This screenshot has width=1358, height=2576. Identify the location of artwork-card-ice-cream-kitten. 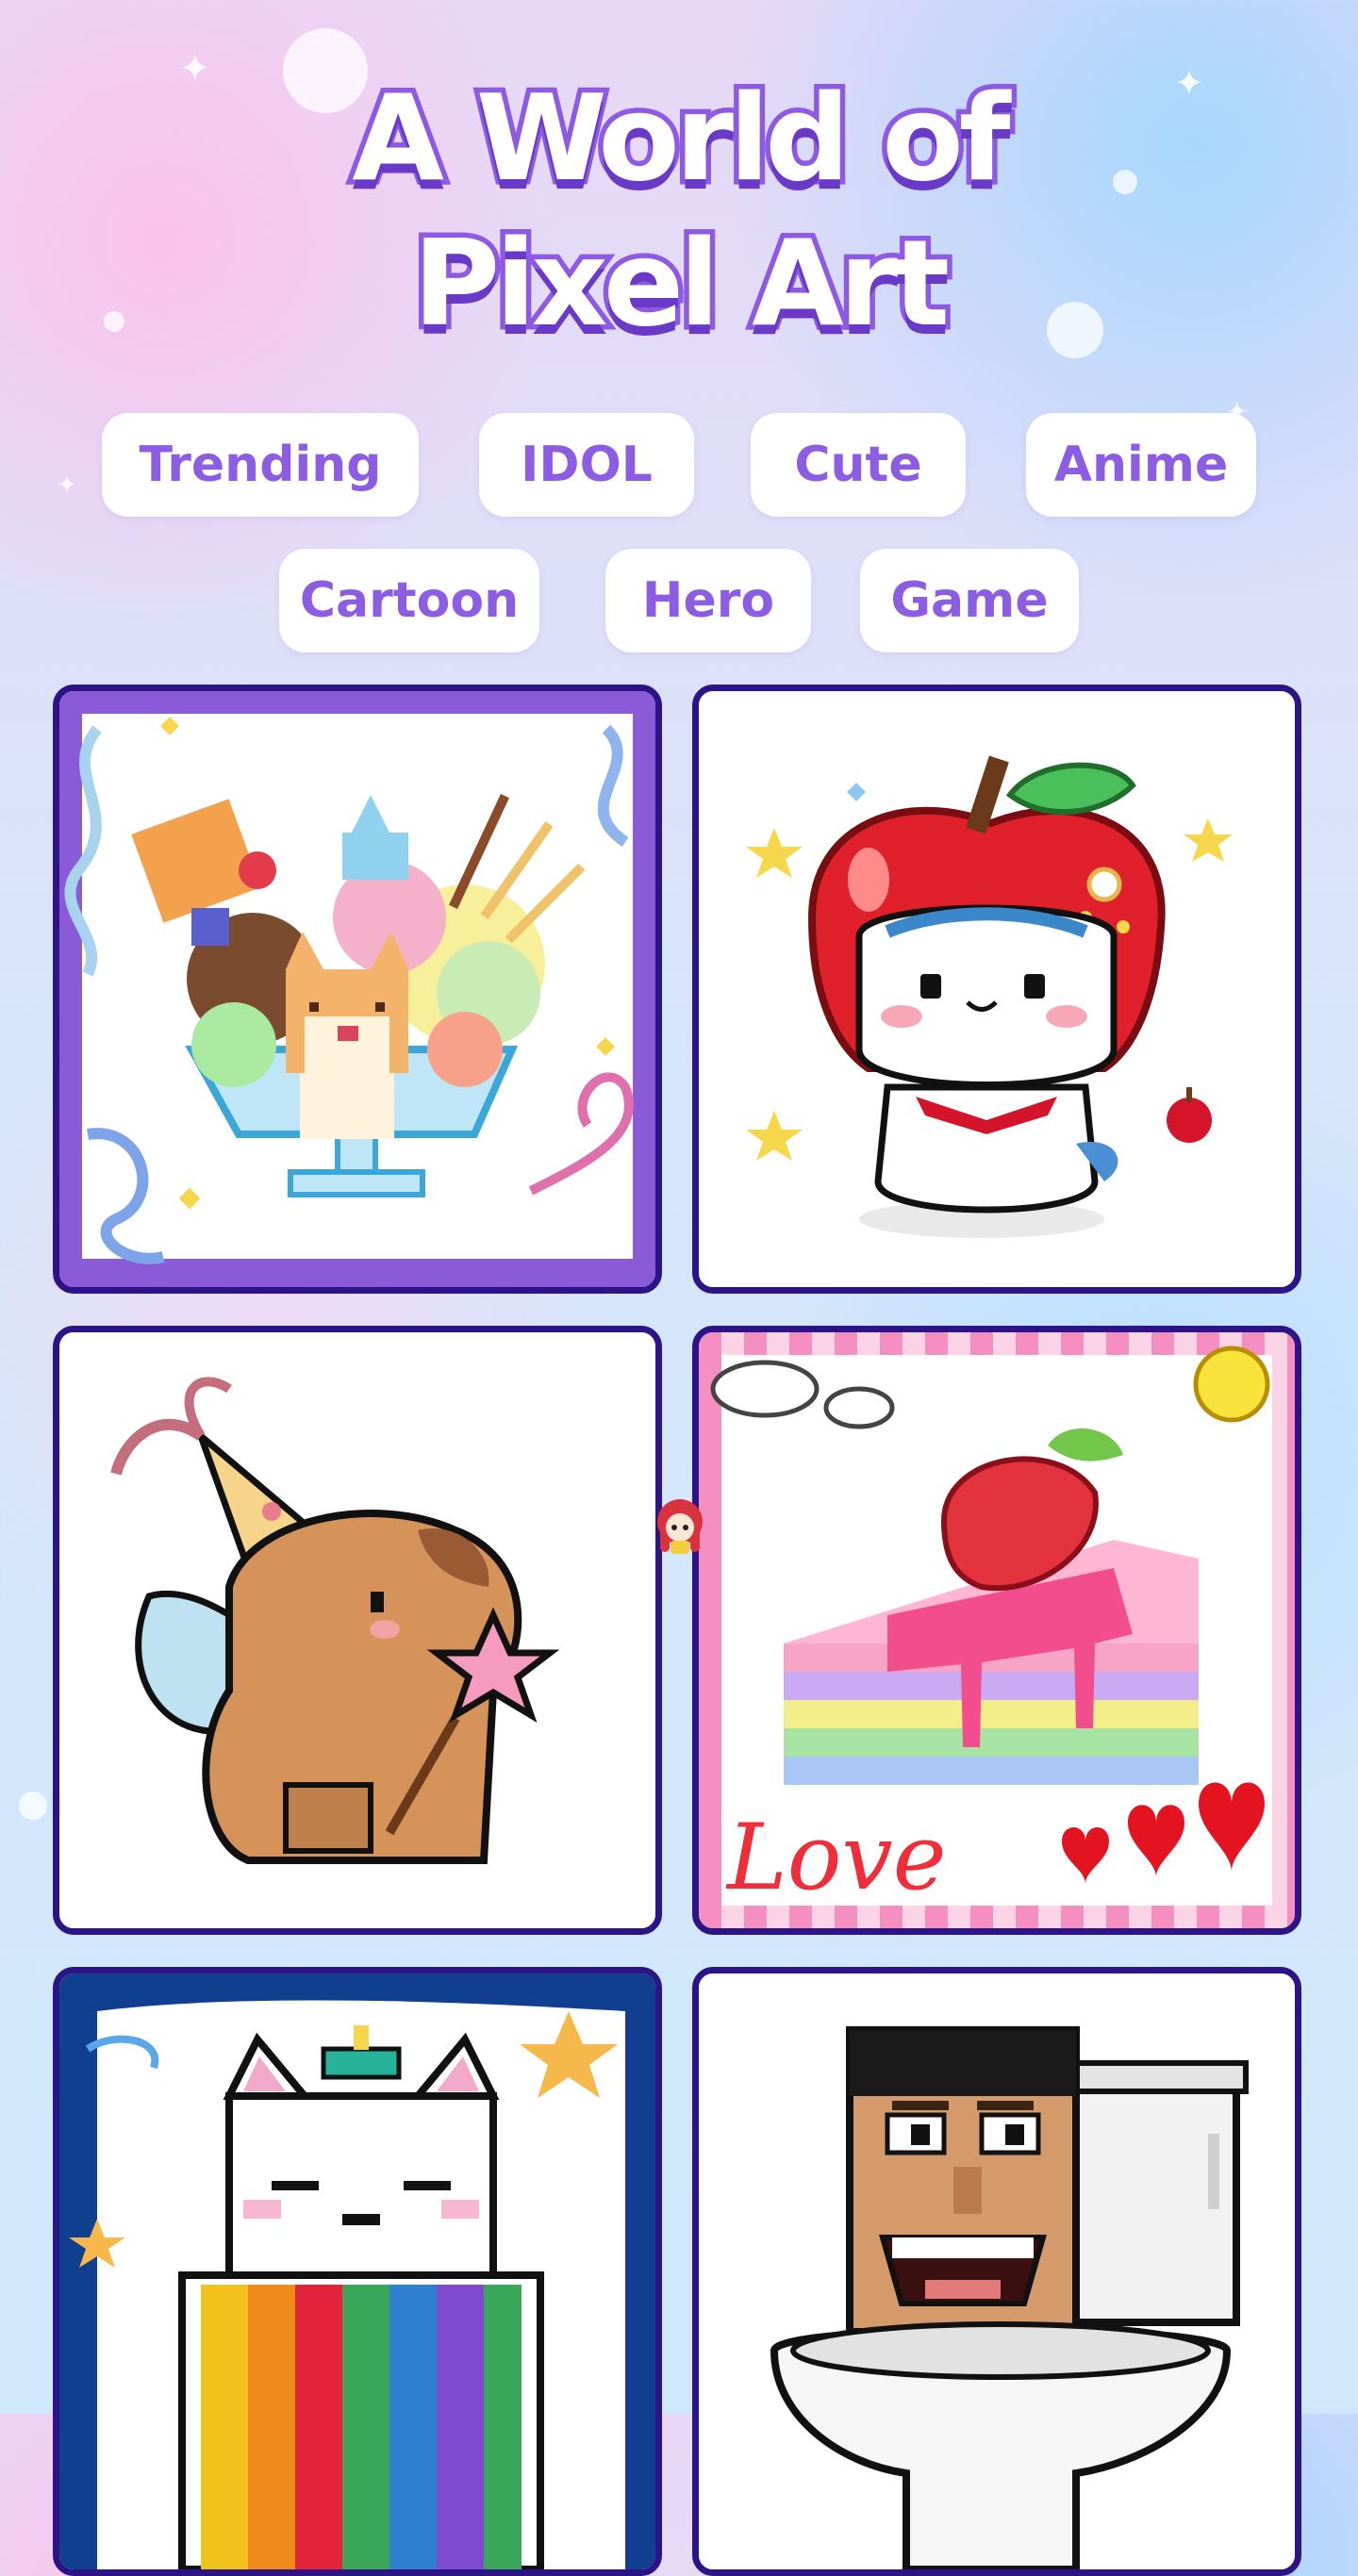
(357, 989).